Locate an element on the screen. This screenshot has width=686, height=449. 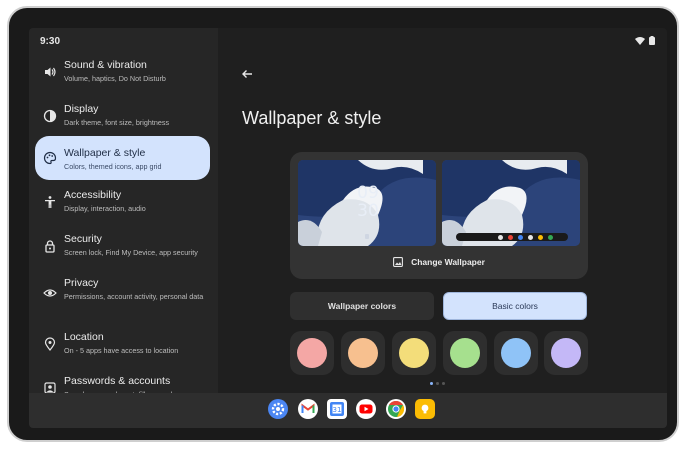
privacy-icon is located at coordinates (50, 293).